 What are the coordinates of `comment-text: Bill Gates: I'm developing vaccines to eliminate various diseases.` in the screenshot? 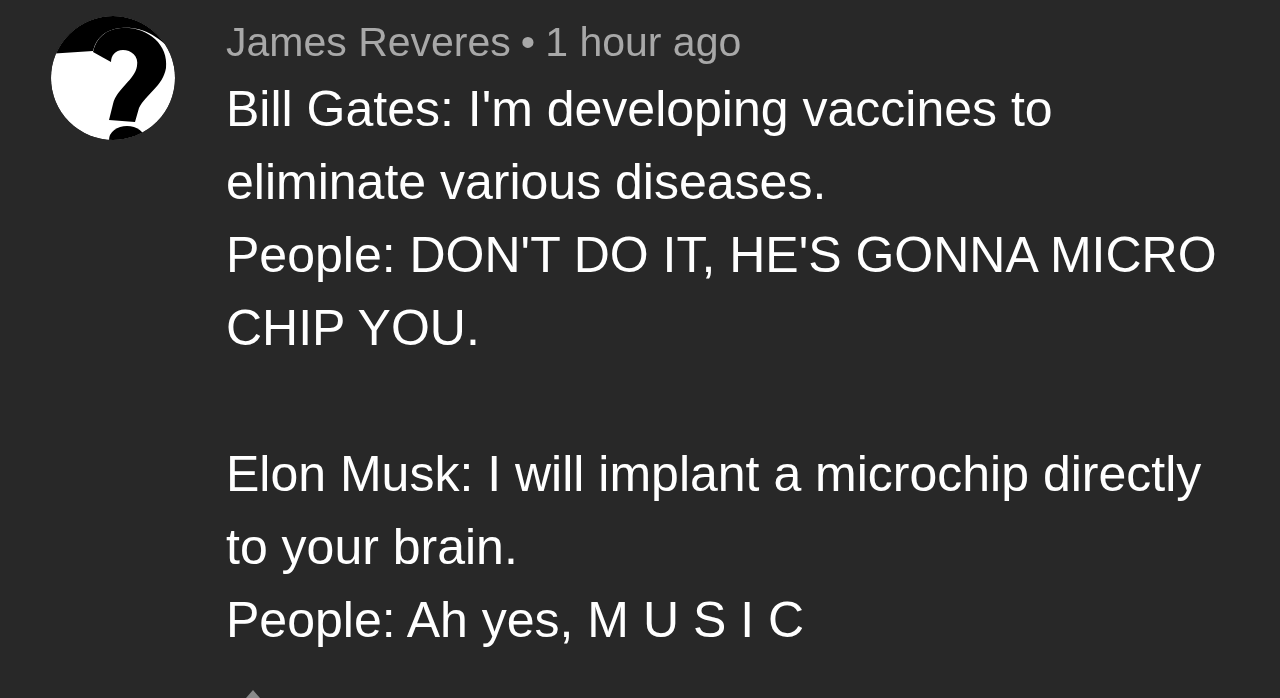 It's located at (640, 146).